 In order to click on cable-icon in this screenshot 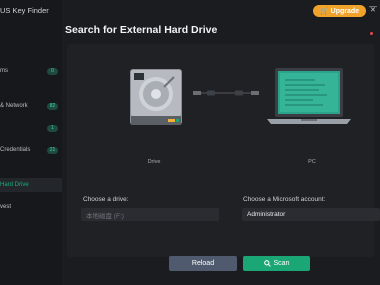, I will do `click(226, 93)`.